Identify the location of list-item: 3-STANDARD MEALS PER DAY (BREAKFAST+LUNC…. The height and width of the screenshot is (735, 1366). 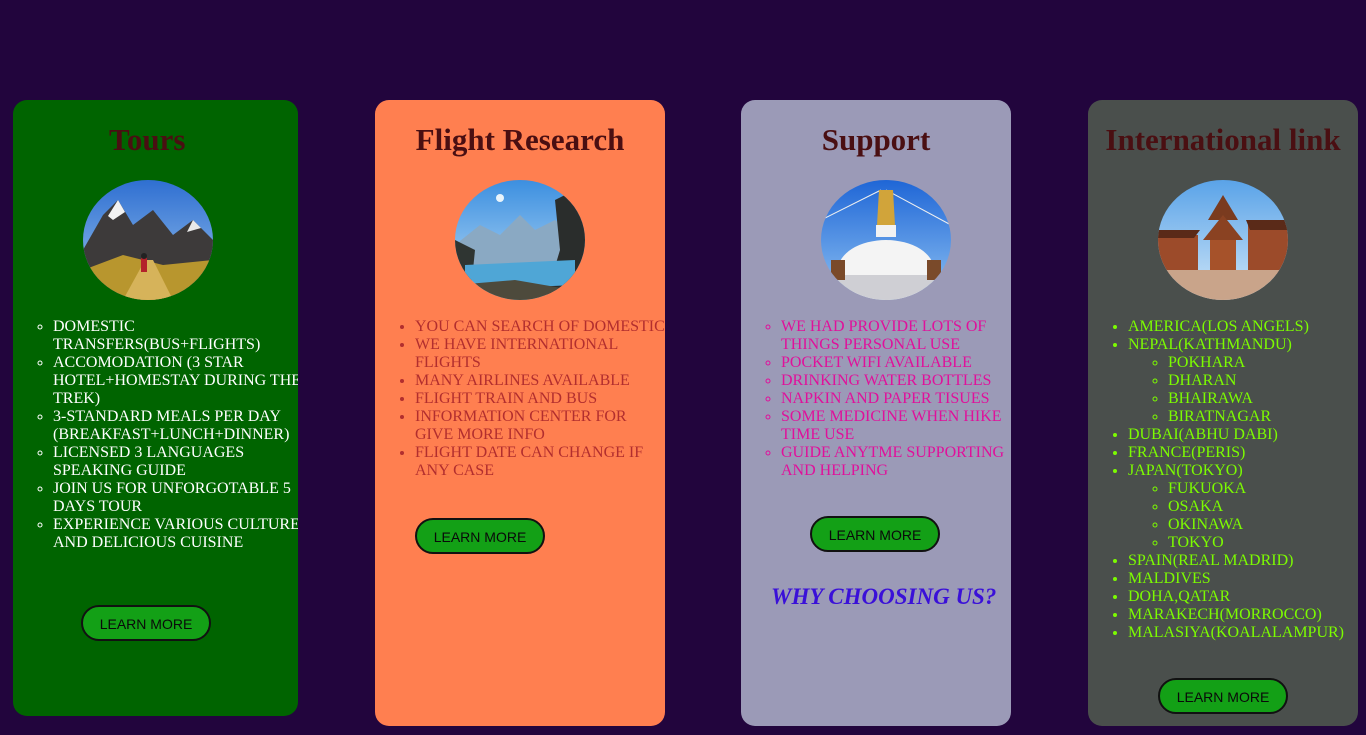
(175, 426).